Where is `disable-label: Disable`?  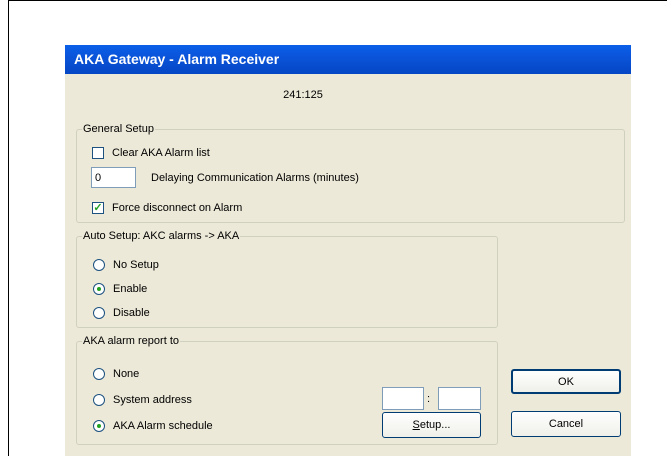 disable-label: Disable is located at coordinates (131, 313).